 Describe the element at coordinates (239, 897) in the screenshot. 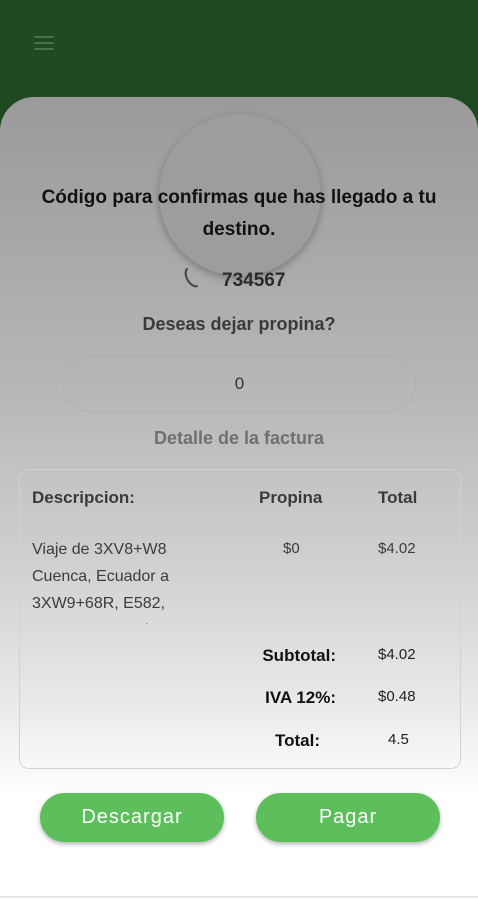

I see `bottom-divider` at that location.